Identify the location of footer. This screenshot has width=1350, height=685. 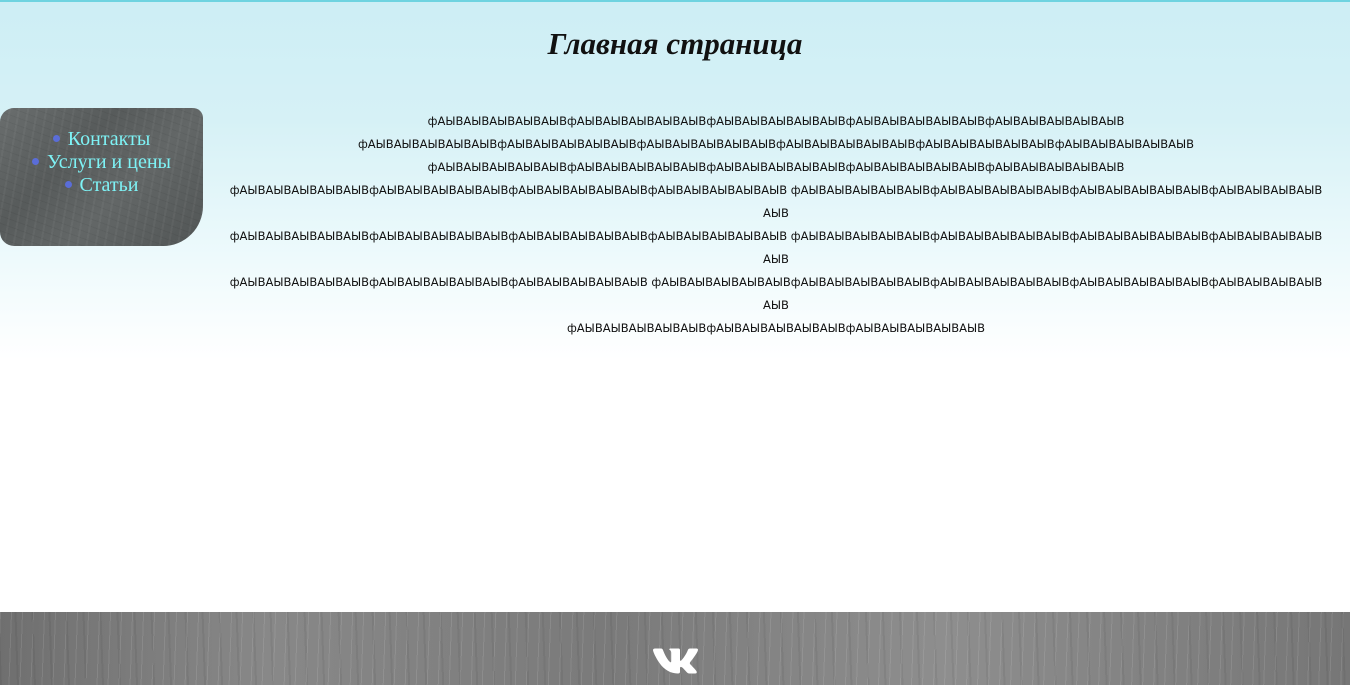
(675, 648).